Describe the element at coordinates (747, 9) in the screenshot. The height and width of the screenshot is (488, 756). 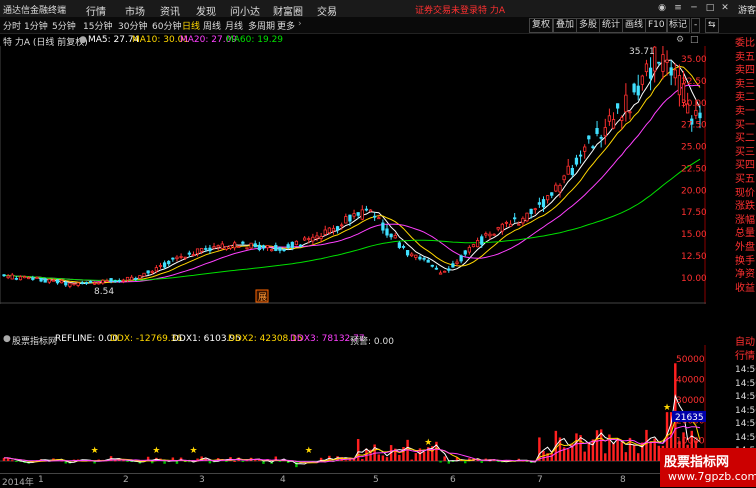
I see `guest-label: 游客` at that location.